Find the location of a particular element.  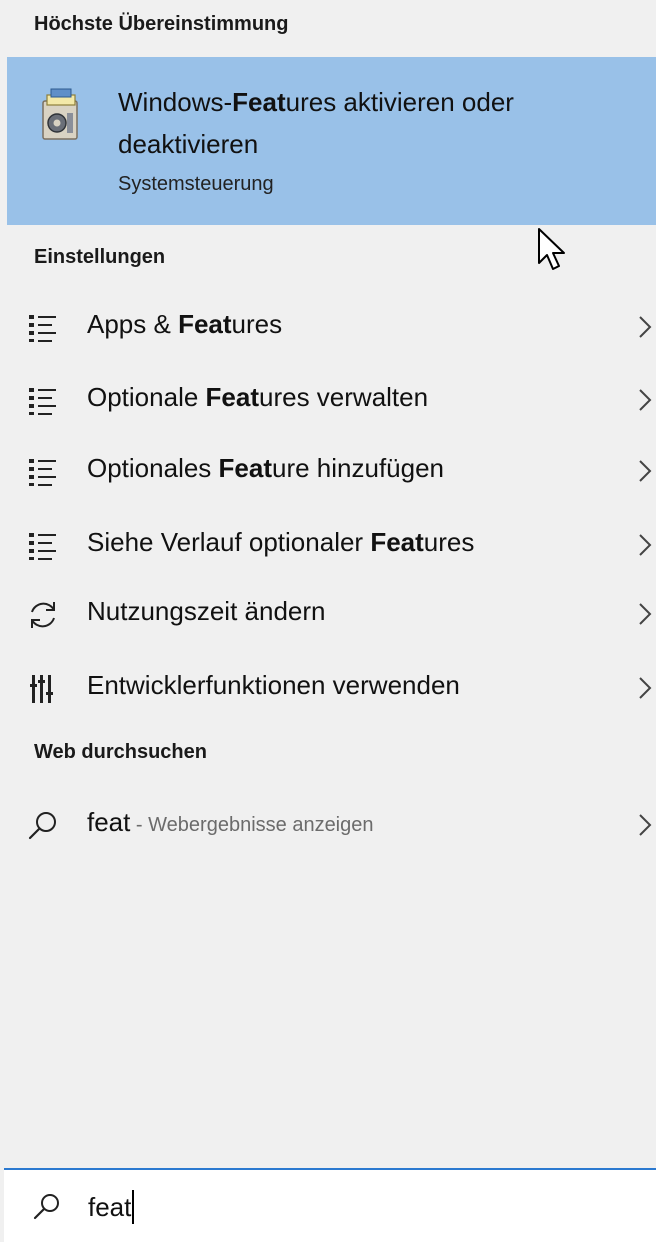

search-input: feat is located at coordinates (111, 1207).